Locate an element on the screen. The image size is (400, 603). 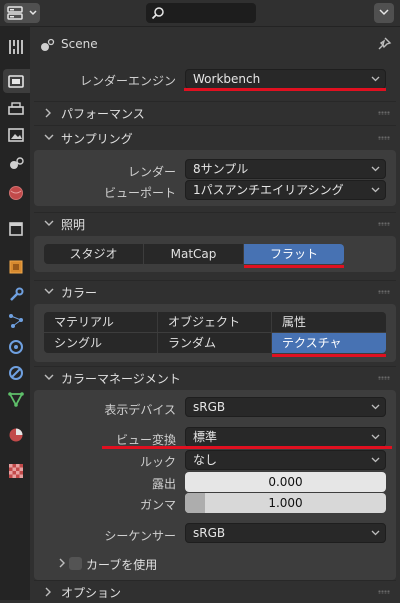
tab-modifiers is located at coordinates (15, 295).